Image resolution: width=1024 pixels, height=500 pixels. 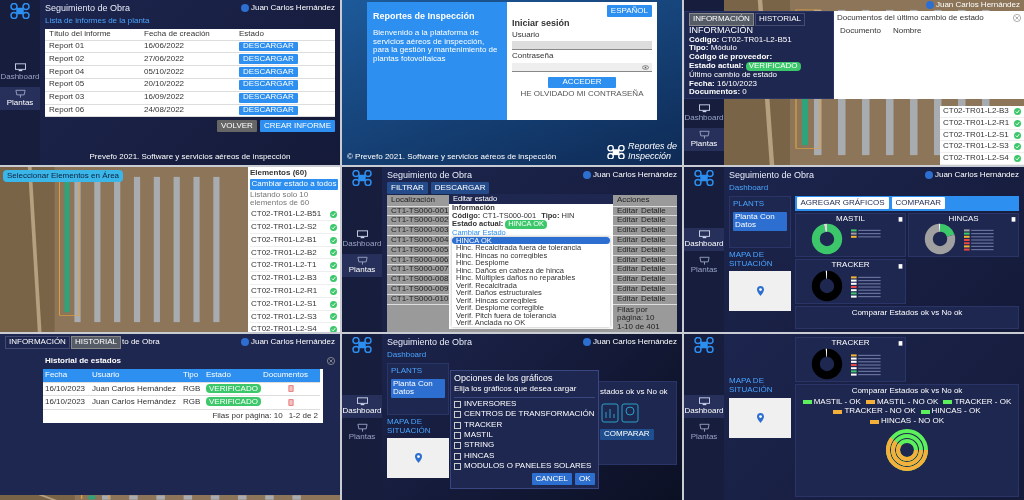 What do you see at coordinates (918, 203) in the screenshot?
I see `toolbar-button: COMPARAR` at bounding box center [918, 203].